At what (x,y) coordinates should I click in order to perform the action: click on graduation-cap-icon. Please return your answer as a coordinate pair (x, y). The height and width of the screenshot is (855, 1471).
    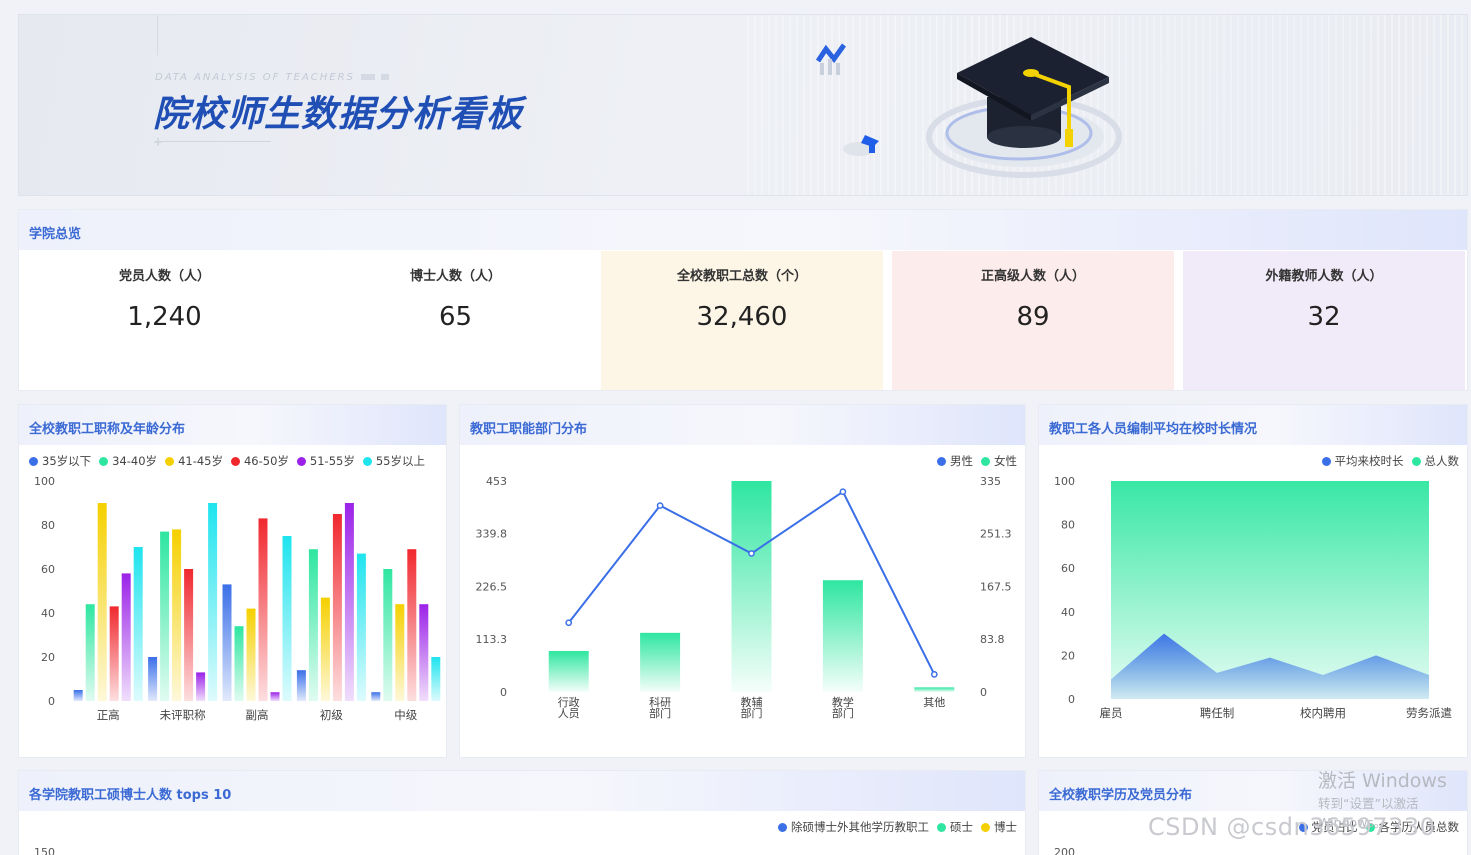
    Looking at the image, I should click on (1024, 107).